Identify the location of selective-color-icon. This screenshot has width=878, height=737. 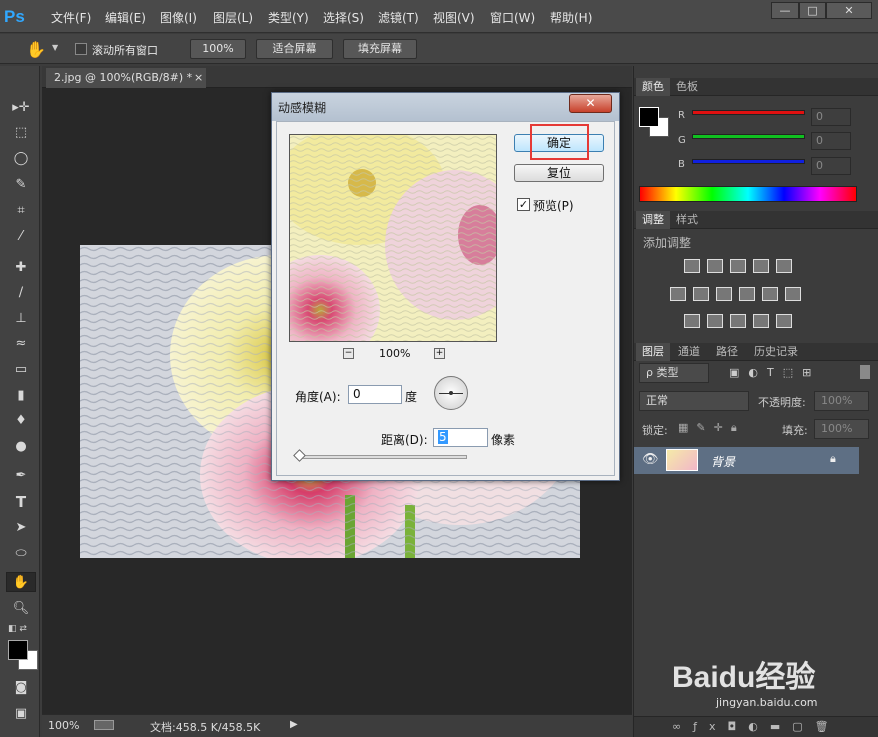
(761, 321).